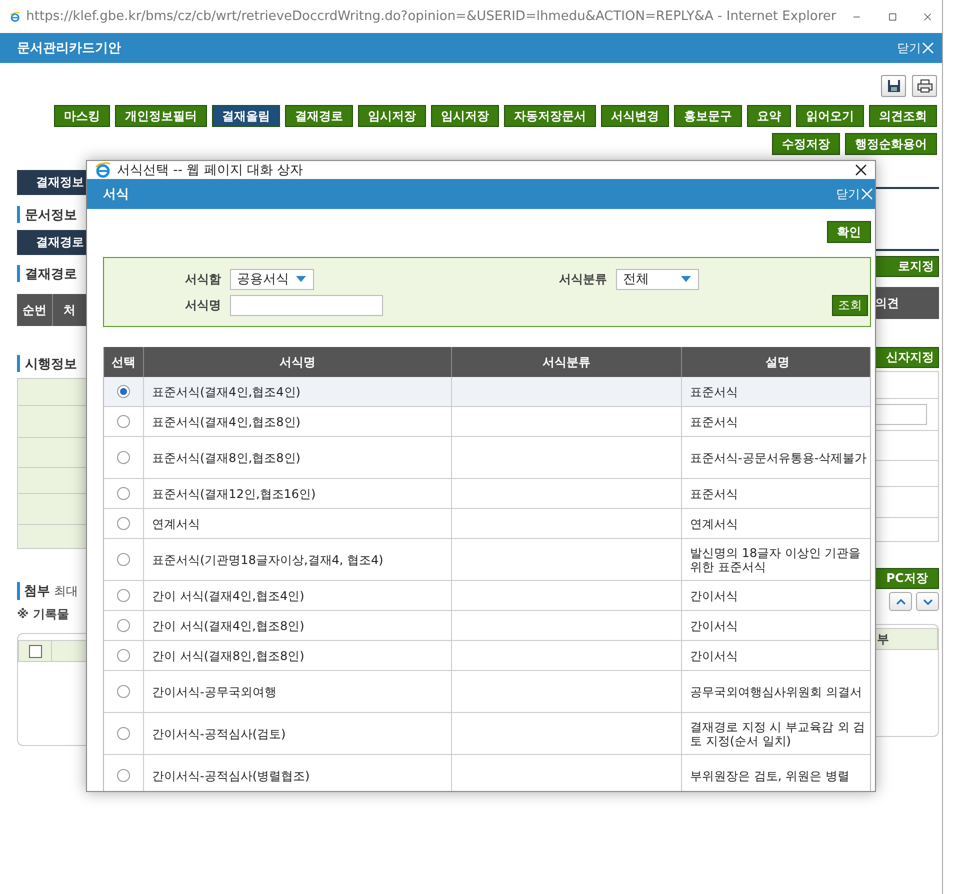  What do you see at coordinates (116, 194) in the screenshot?
I see `dialog-heading: 서식` at bounding box center [116, 194].